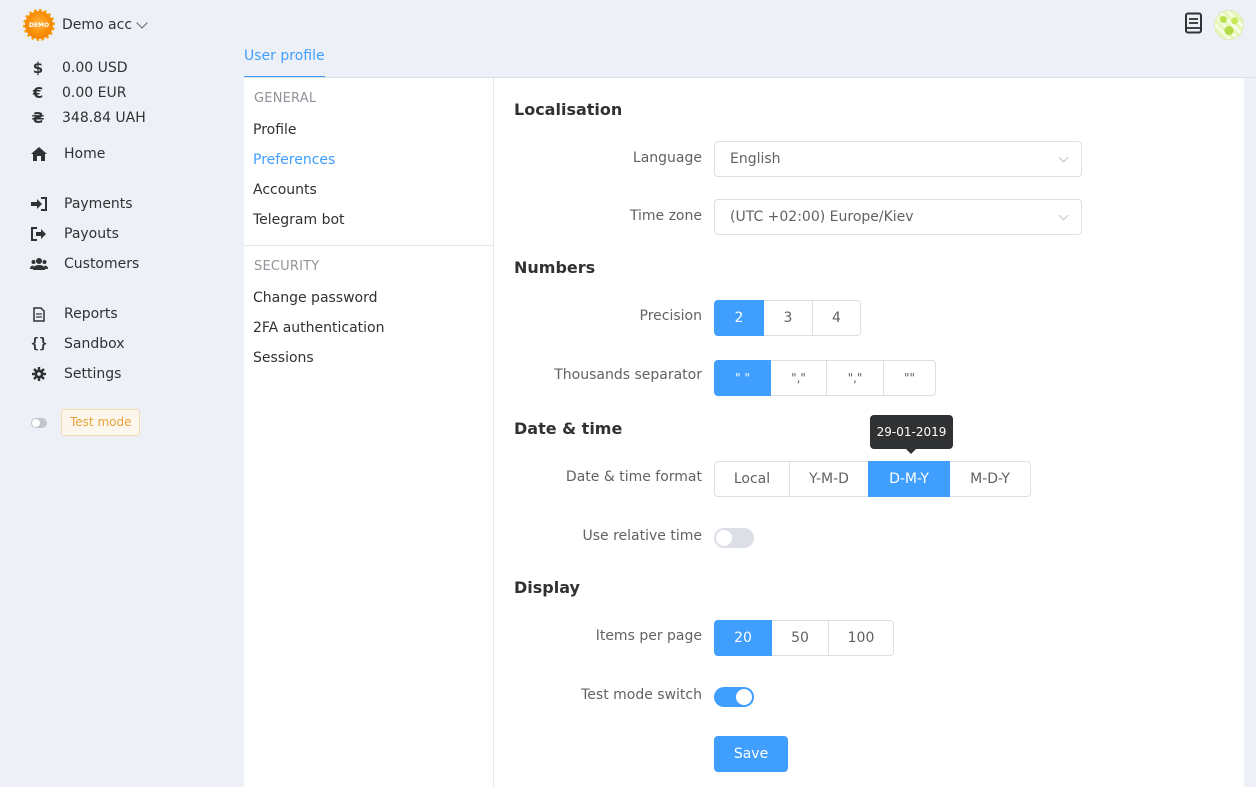  What do you see at coordinates (39, 204) in the screenshot?
I see `sign-in-icon` at bounding box center [39, 204].